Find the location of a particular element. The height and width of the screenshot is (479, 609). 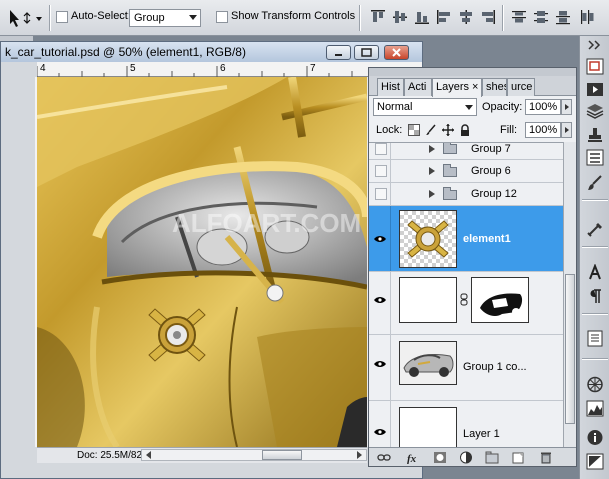

ruler-mark: 6 is located at coordinates (223, 68).